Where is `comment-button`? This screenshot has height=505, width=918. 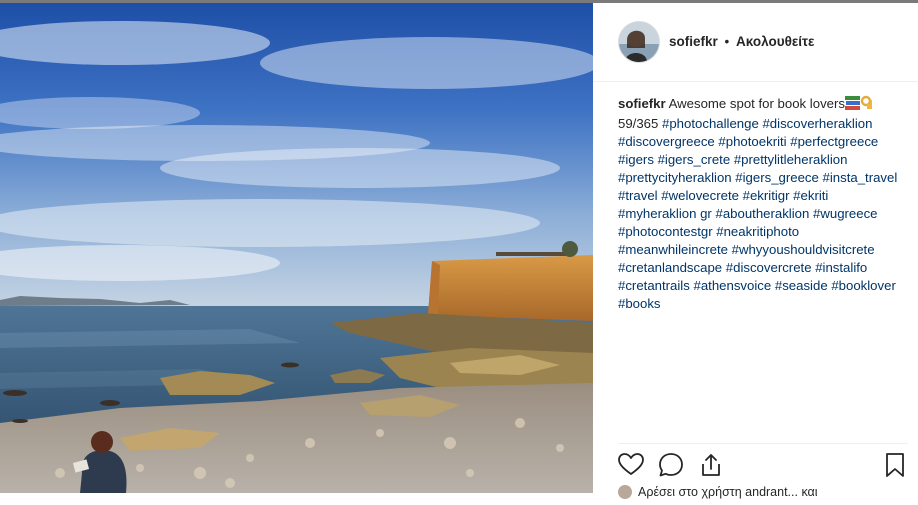
comment-button is located at coordinates (671, 465).